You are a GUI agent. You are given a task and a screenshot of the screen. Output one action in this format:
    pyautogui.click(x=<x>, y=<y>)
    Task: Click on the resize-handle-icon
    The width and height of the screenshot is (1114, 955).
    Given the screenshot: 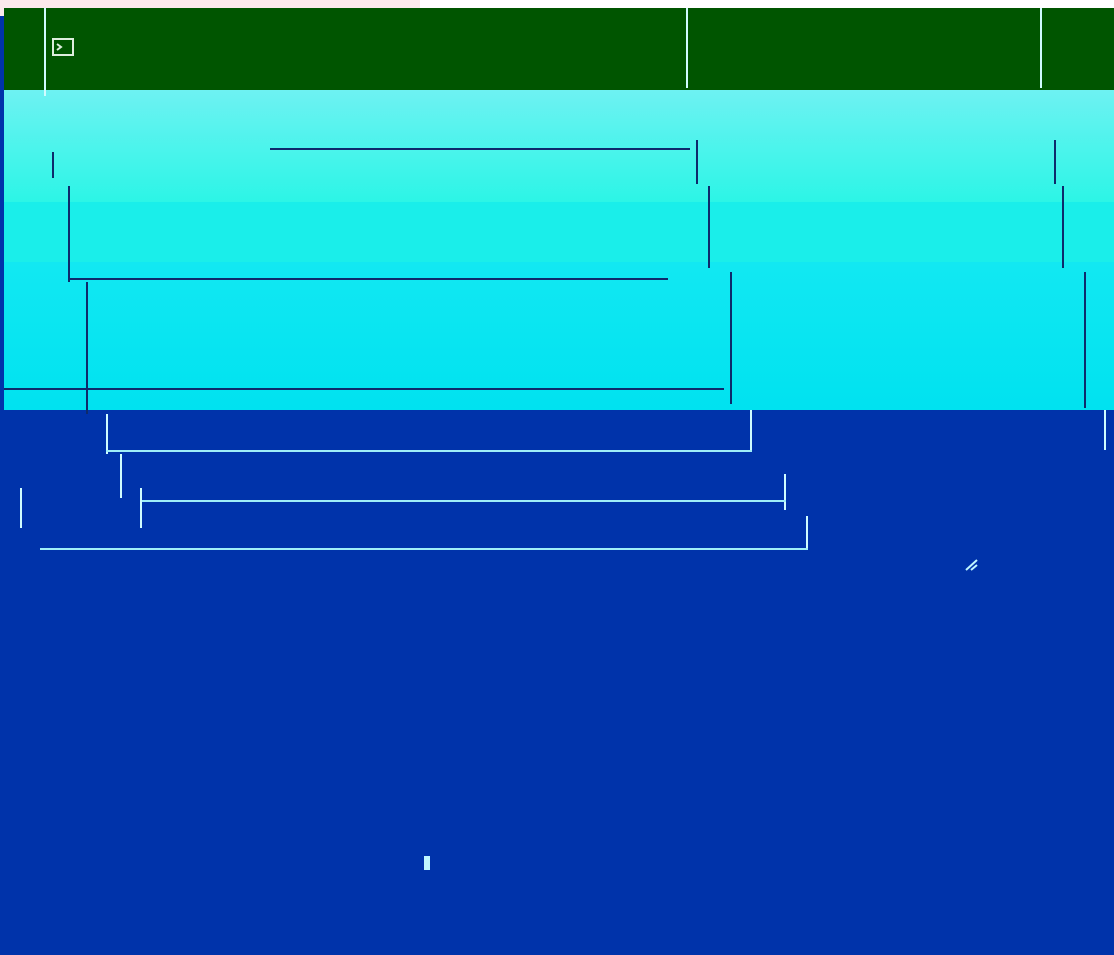 What is the action you would take?
    pyautogui.click(x=971, y=563)
    